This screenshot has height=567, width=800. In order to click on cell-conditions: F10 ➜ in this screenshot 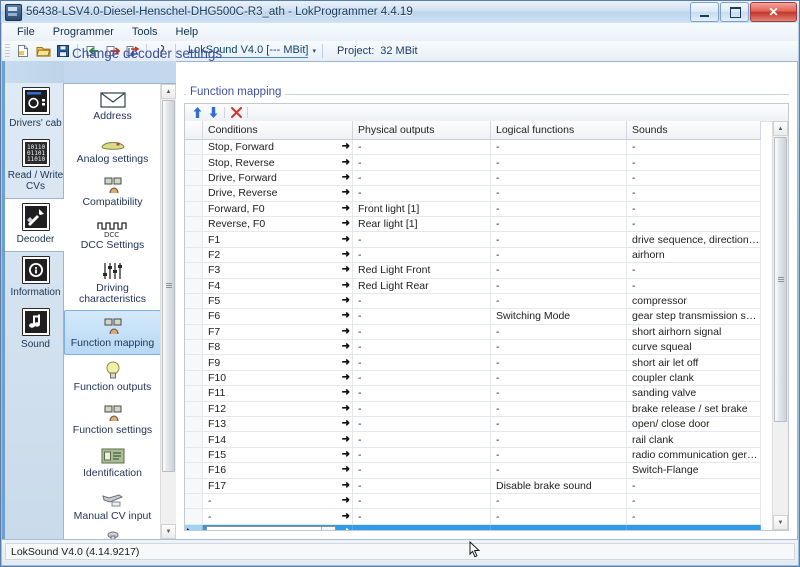, I will do `click(277, 378)`.